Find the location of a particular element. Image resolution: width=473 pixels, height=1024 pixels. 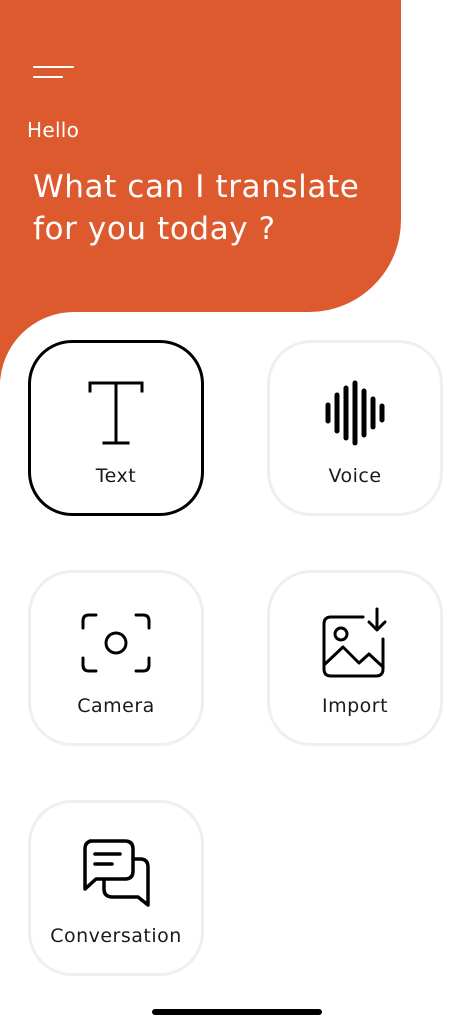

text-mode-button: Text is located at coordinates (116, 428).